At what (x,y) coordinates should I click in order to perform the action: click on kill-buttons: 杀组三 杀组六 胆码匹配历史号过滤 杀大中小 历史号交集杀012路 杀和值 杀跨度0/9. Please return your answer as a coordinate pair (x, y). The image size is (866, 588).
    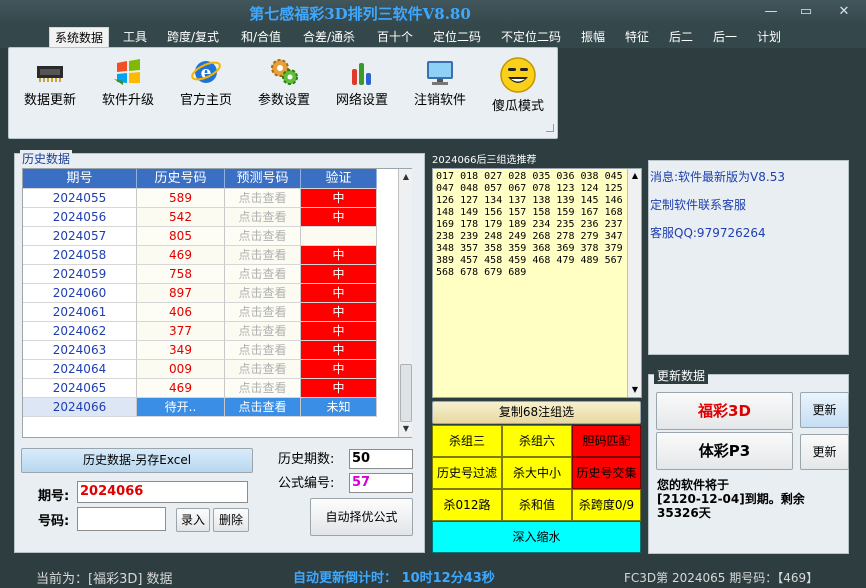
    Looking at the image, I should click on (536, 473).